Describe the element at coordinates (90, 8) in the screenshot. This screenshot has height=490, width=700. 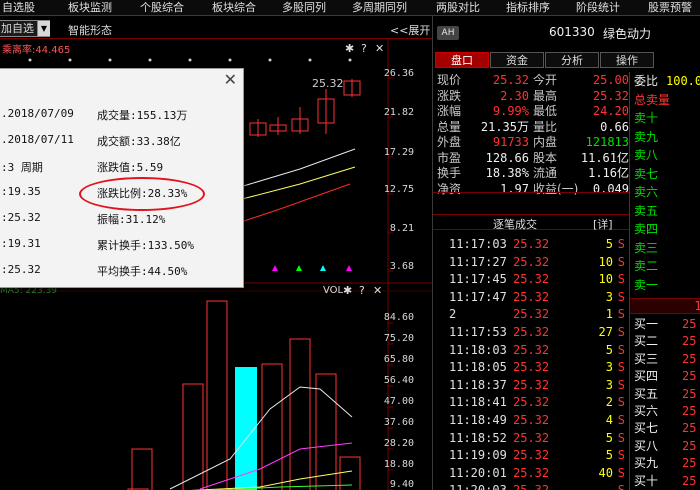
I see `menu-item-sector-monitor: 板块监测` at that location.